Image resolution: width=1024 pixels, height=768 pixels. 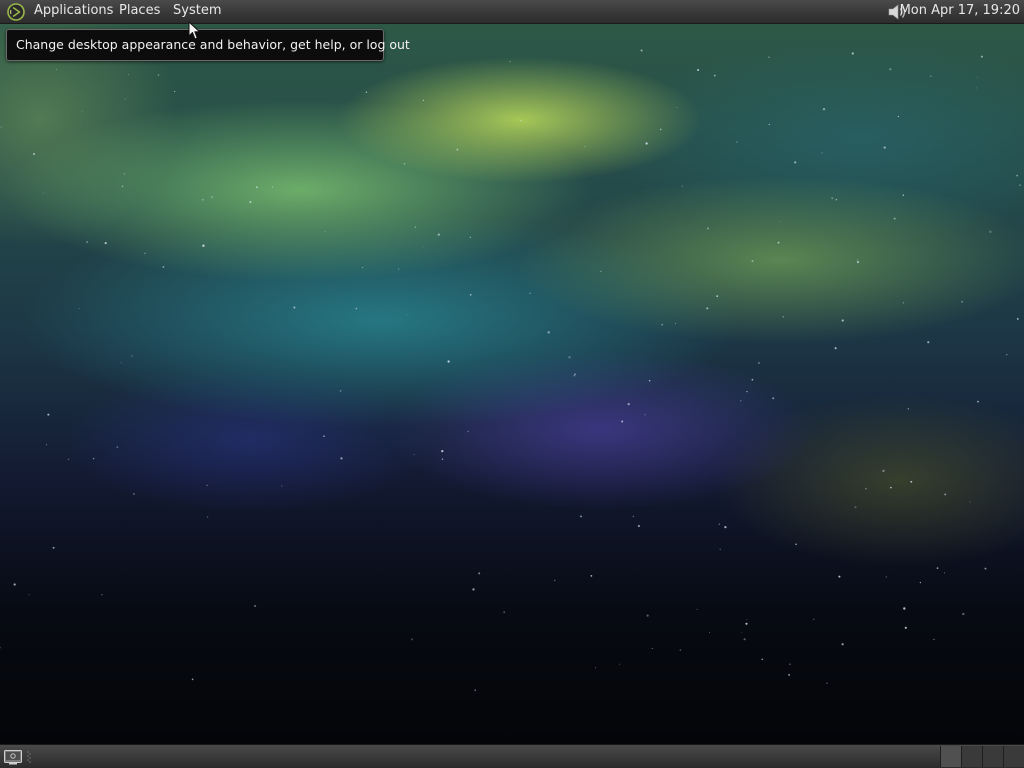 What do you see at coordinates (197, 11) in the screenshot?
I see `system-menu: System` at bounding box center [197, 11].